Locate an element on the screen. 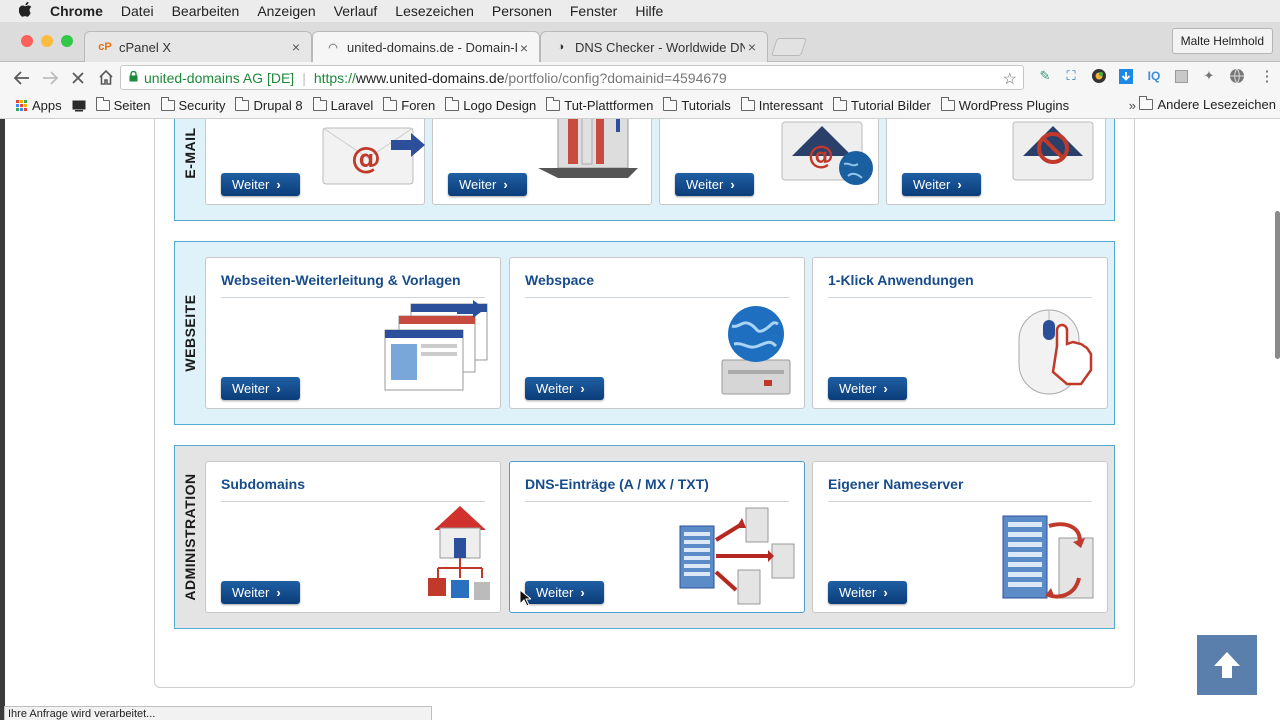 The height and width of the screenshot is (720, 1280). bookmark-folder-foren: Foren is located at coordinates (409, 105).